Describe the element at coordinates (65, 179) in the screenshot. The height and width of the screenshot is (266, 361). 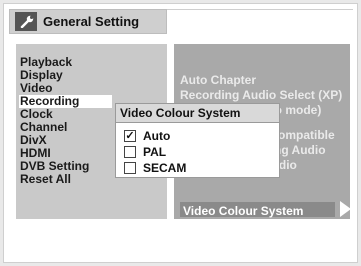
I see `menu-item-reset-all: Reset All` at that location.